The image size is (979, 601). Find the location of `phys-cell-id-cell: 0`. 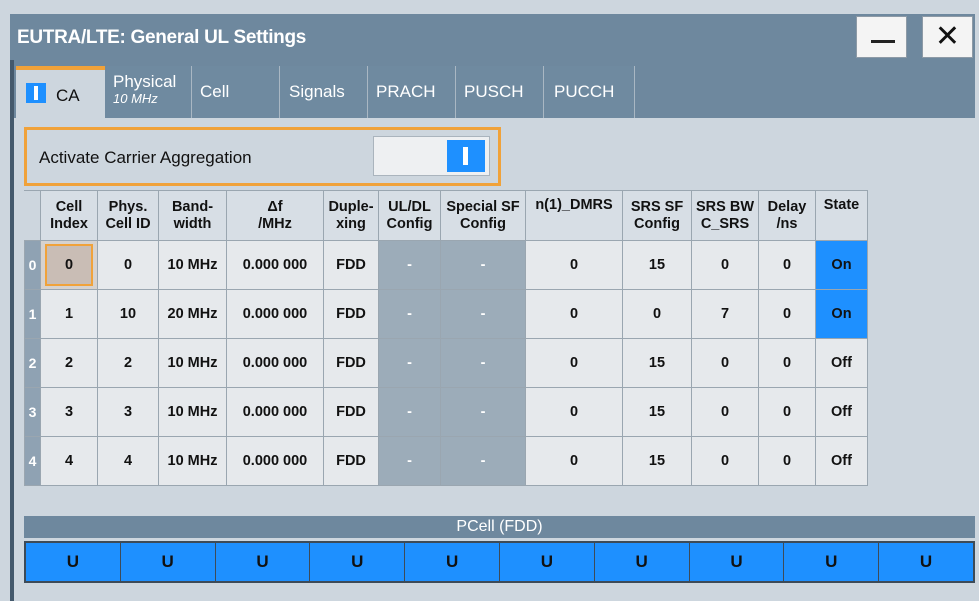

phys-cell-id-cell: 0 is located at coordinates (128, 265).